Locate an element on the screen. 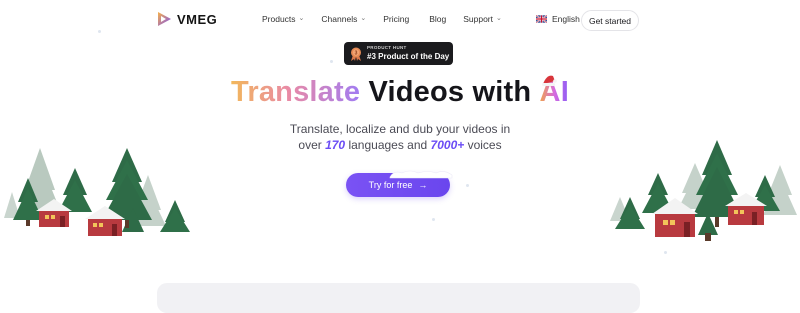 The height and width of the screenshot is (313, 800). brand-name: VMEG is located at coordinates (197, 19).